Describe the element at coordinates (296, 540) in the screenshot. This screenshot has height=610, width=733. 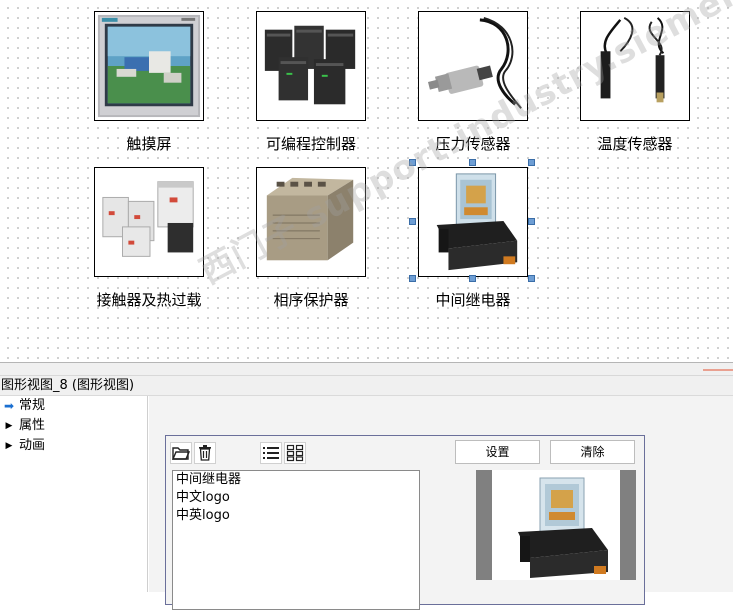
I see `graphics-list: 中间继电器 中文logo 中英logo` at that location.